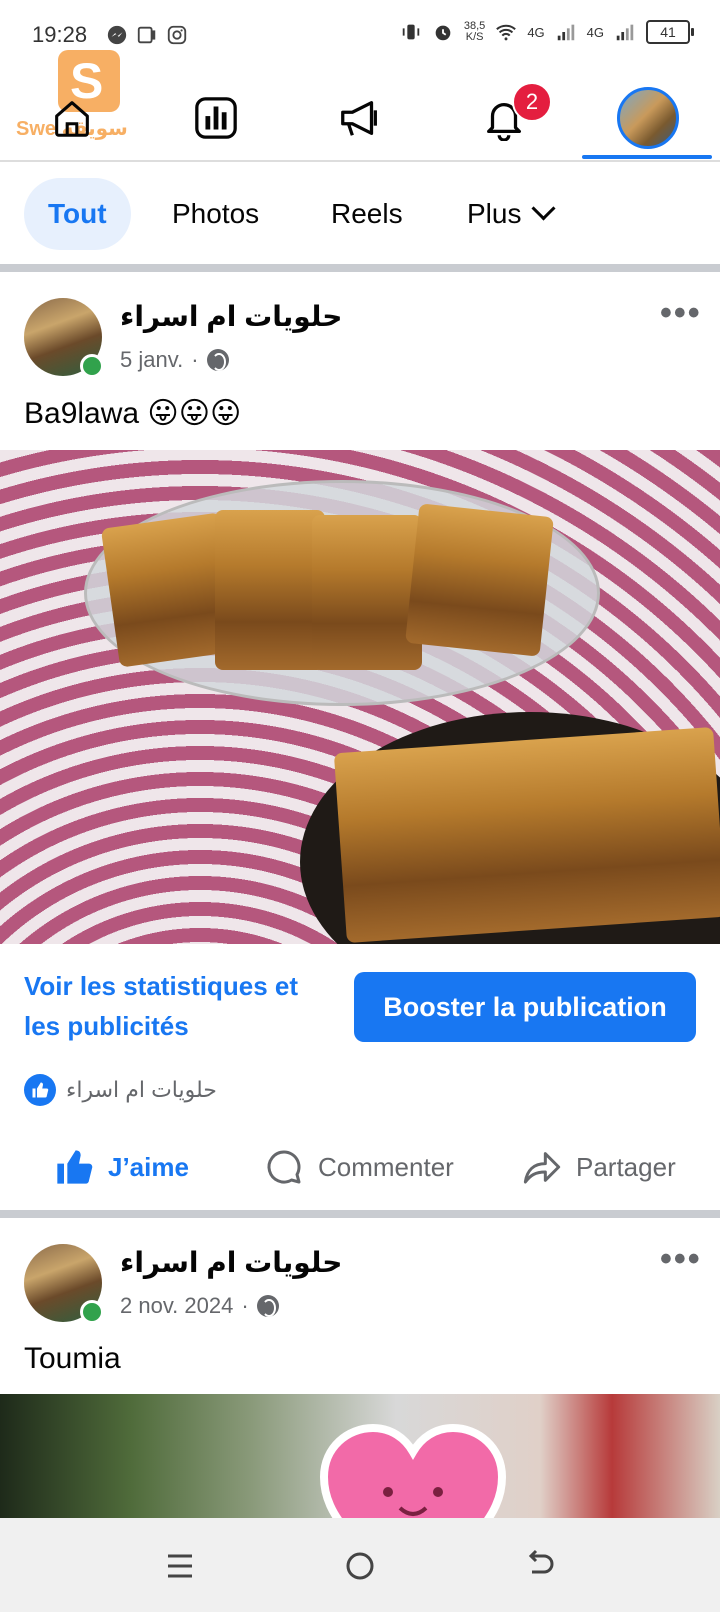  I want to click on dashboard-chart-icon, so click(216, 118).